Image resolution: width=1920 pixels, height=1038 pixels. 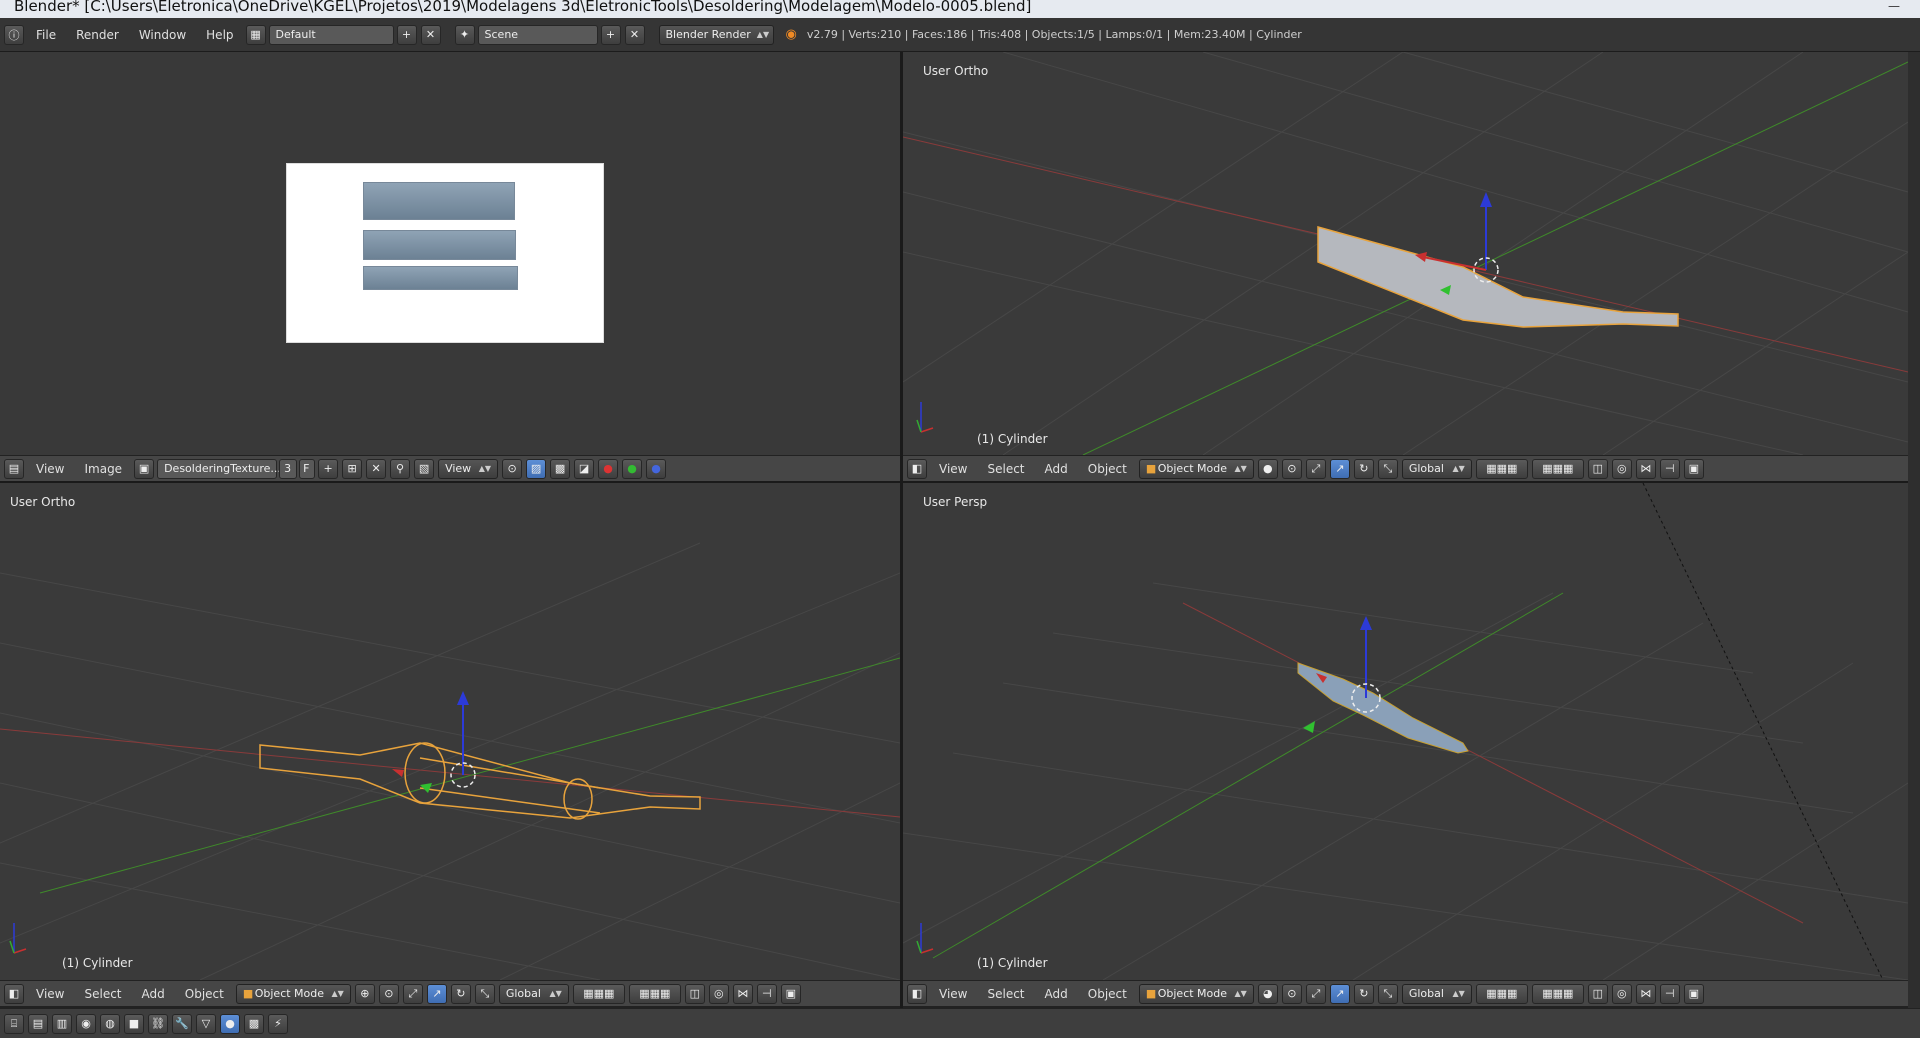 I want to click on texture-icon: ▩, so click(x=254, y=1023).